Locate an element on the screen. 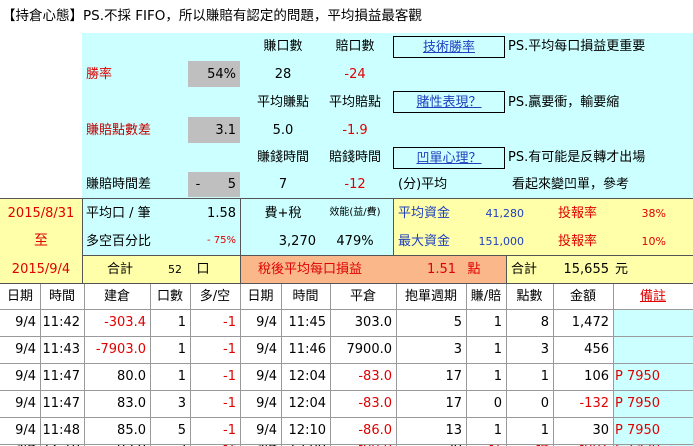 The height and width of the screenshot is (446, 693). win-time-label: 賺錢時間 is located at coordinates (282, 157).